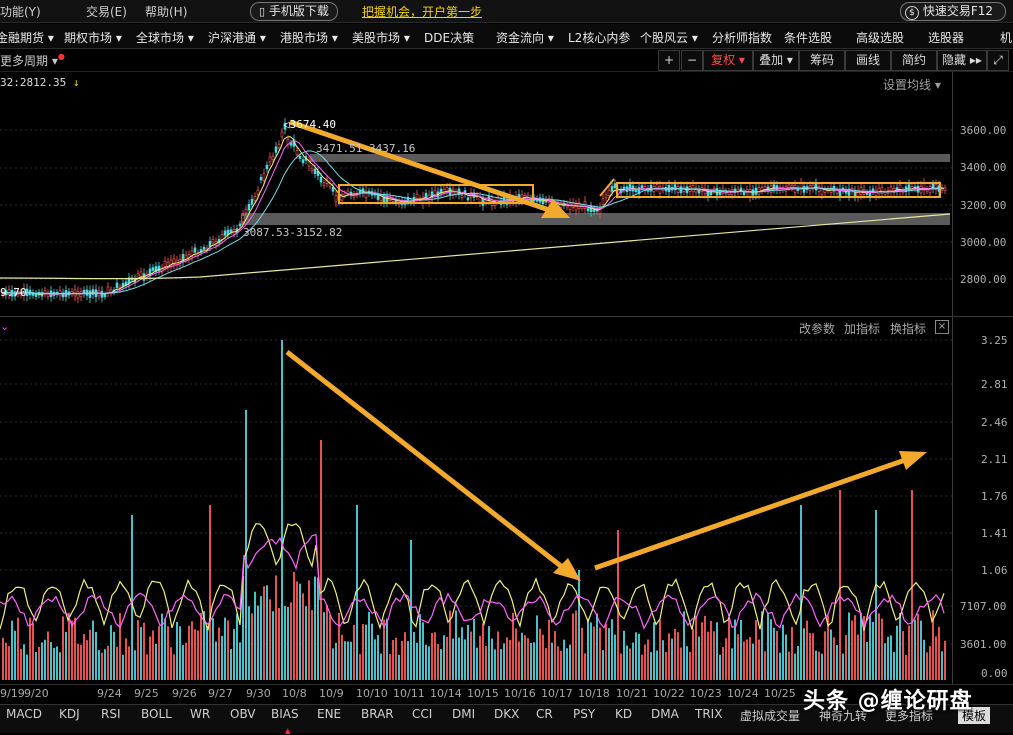 The width and height of the screenshot is (1013, 735). I want to click on indicator-tab: PSY, so click(584, 714).